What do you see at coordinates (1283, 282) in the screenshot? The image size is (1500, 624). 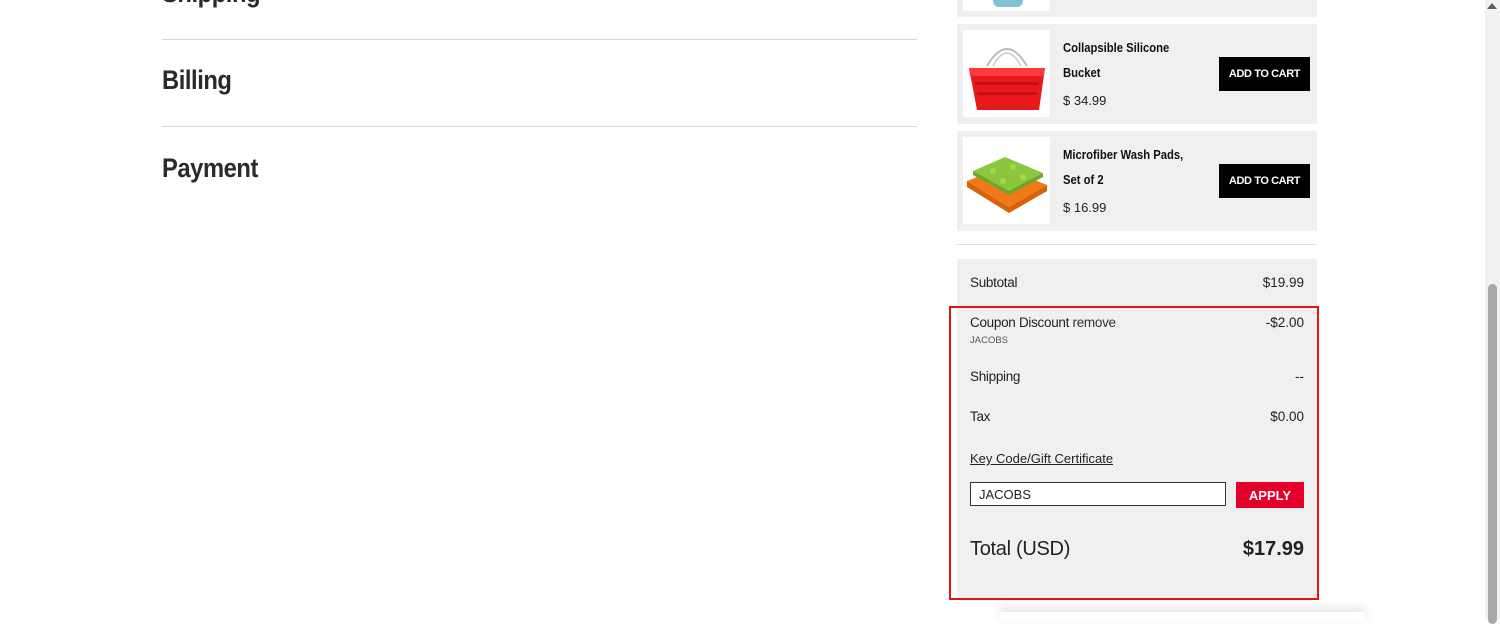 I see `subtotal-value: $19.99` at bounding box center [1283, 282].